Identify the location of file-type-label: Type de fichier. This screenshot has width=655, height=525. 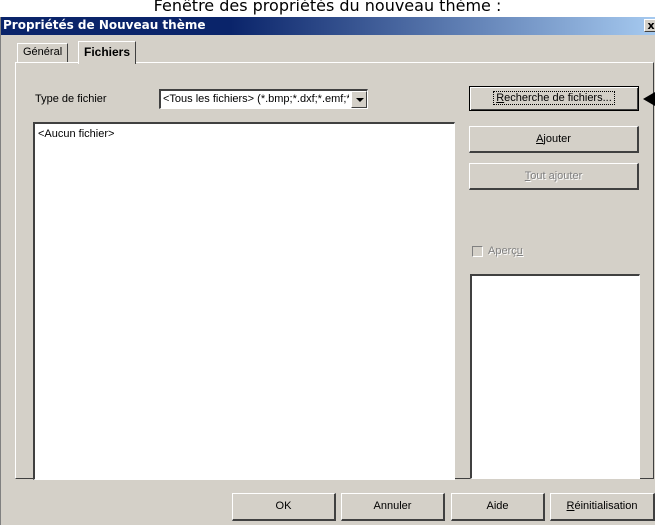
(71, 99).